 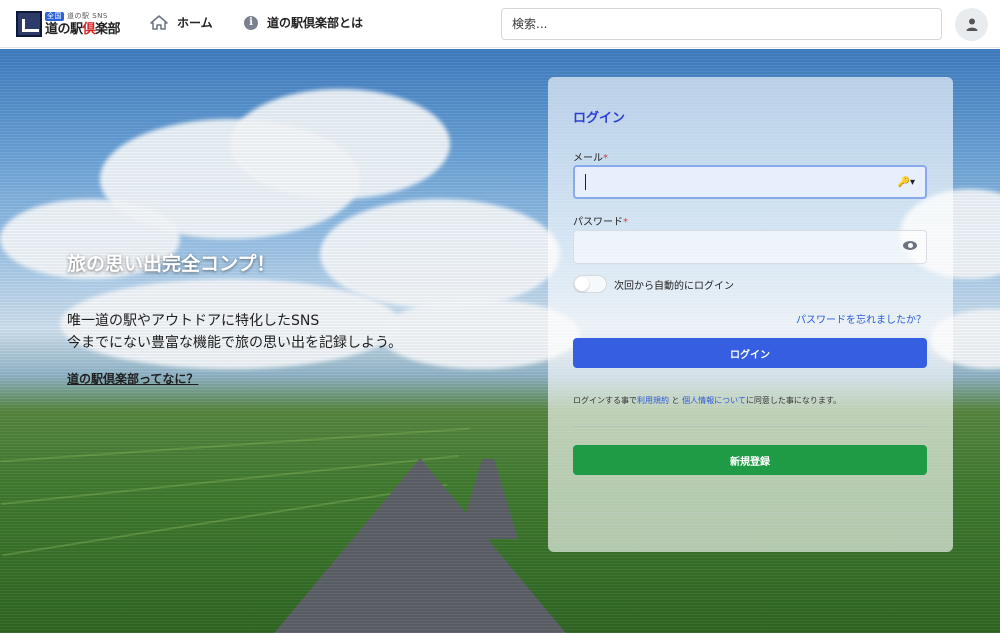 I want to click on key-dropdown-icon: 🔑▾, so click(x=906, y=182).